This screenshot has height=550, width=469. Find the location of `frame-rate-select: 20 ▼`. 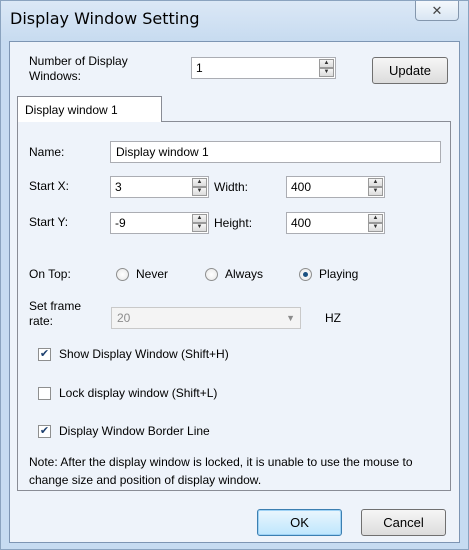

frame-rate-select: 20 ▼ is located at coordinates (206, 318).